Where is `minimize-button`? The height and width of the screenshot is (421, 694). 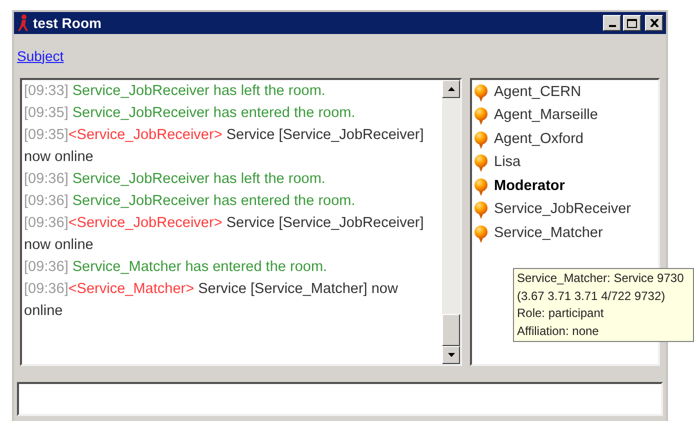 minimize-button is located at coordinates (612, 23).